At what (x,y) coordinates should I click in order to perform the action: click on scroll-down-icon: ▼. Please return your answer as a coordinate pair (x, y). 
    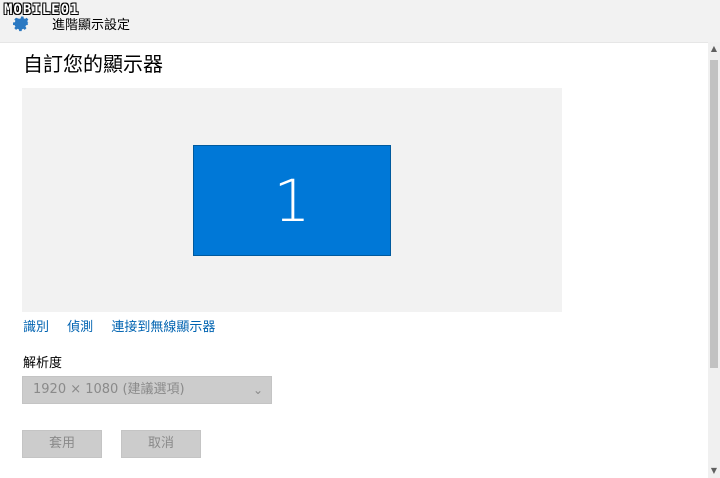
    Looking at the image, I should click on (714, 471).